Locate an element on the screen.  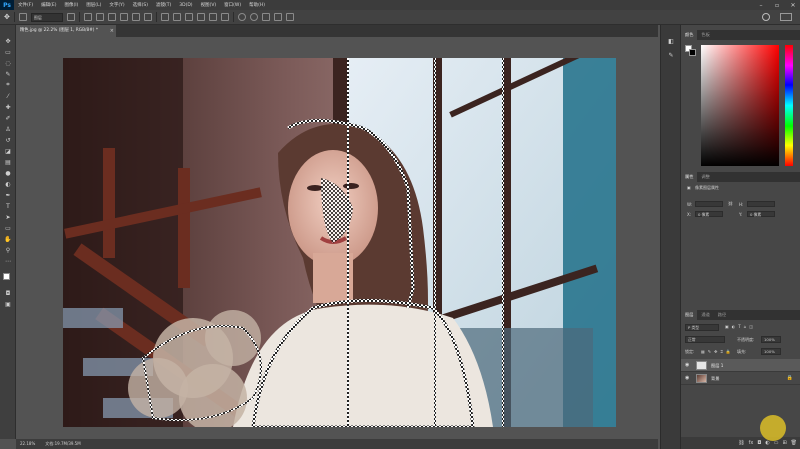
history-brush-tool-icon: ↺ is located at coordinates (8, 140).